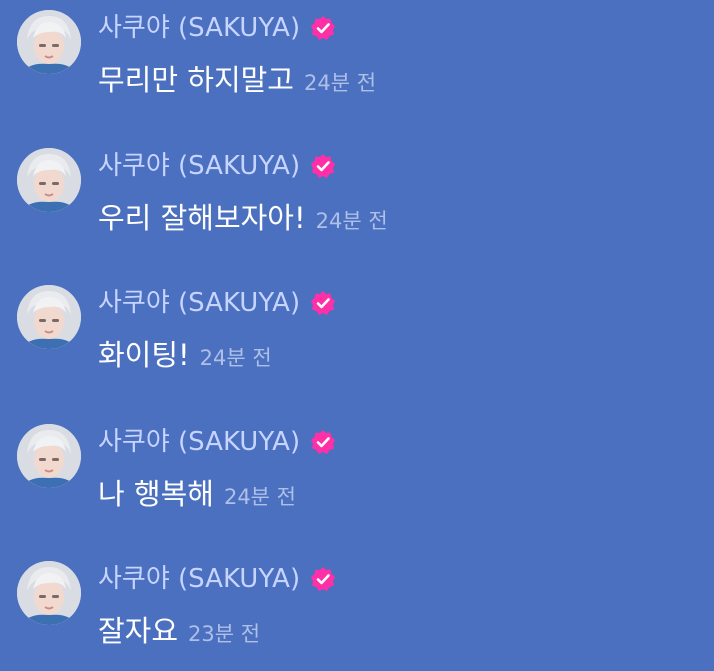 Image resolution: width=714 pixels, height=671 pixels. What do you see at coordinates (138, 631) in the screenshot?
I see `message-text: 잘자요` at bounding box center [138, 631].